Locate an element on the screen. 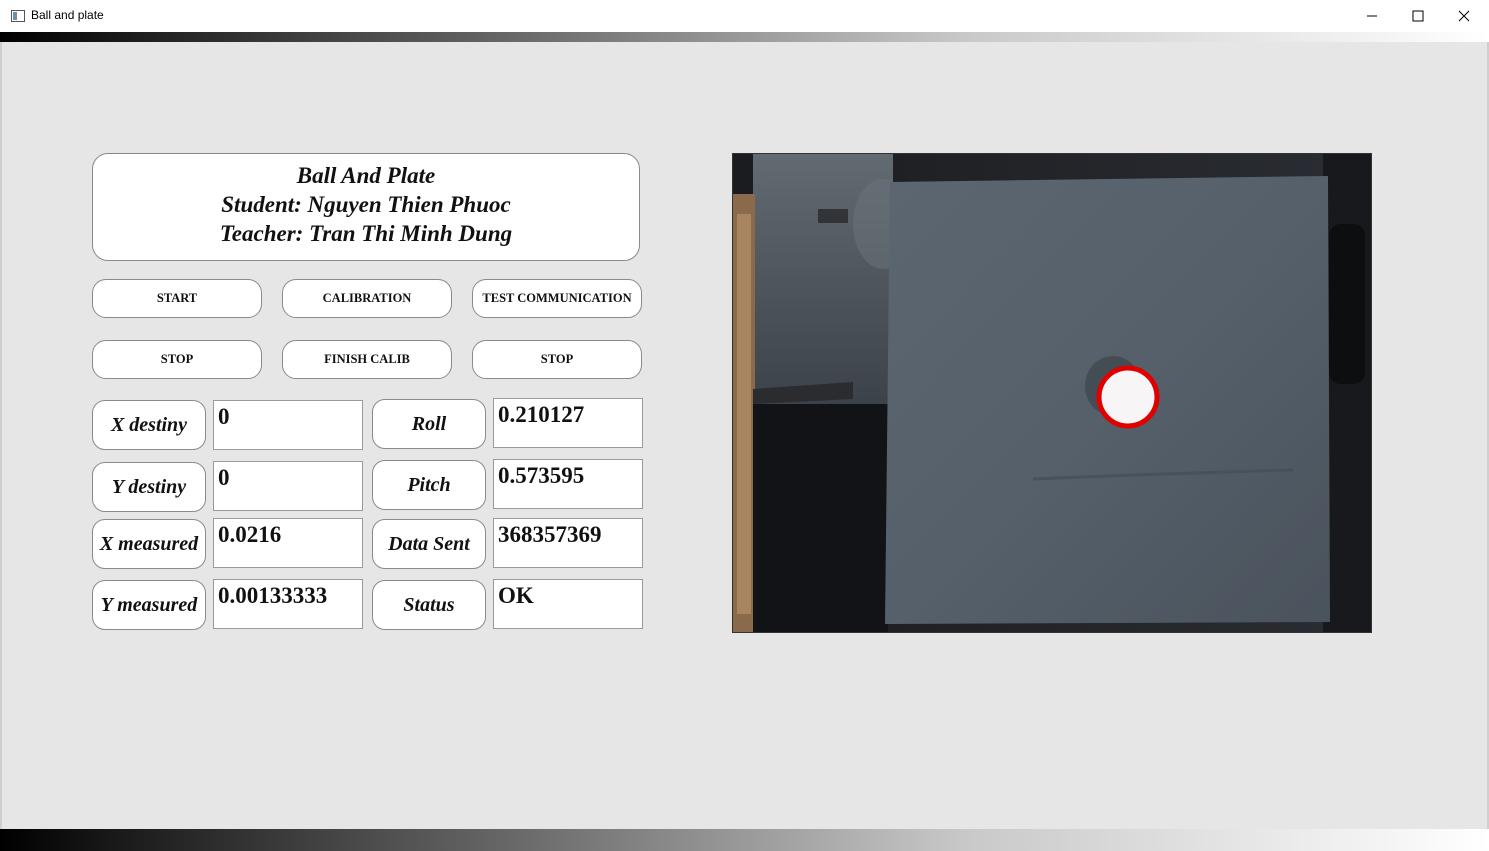  stop-button-right: STOP is located at coordinates (557, 359).